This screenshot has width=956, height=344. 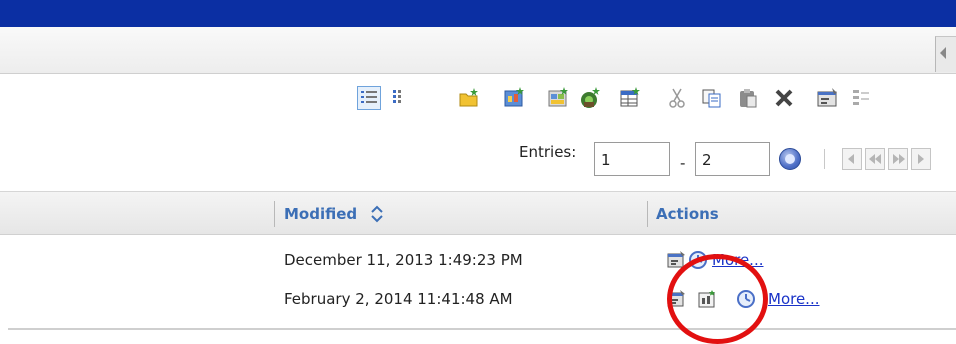 I want to click on entries-label: Entries:, so click(x=548, y=152).